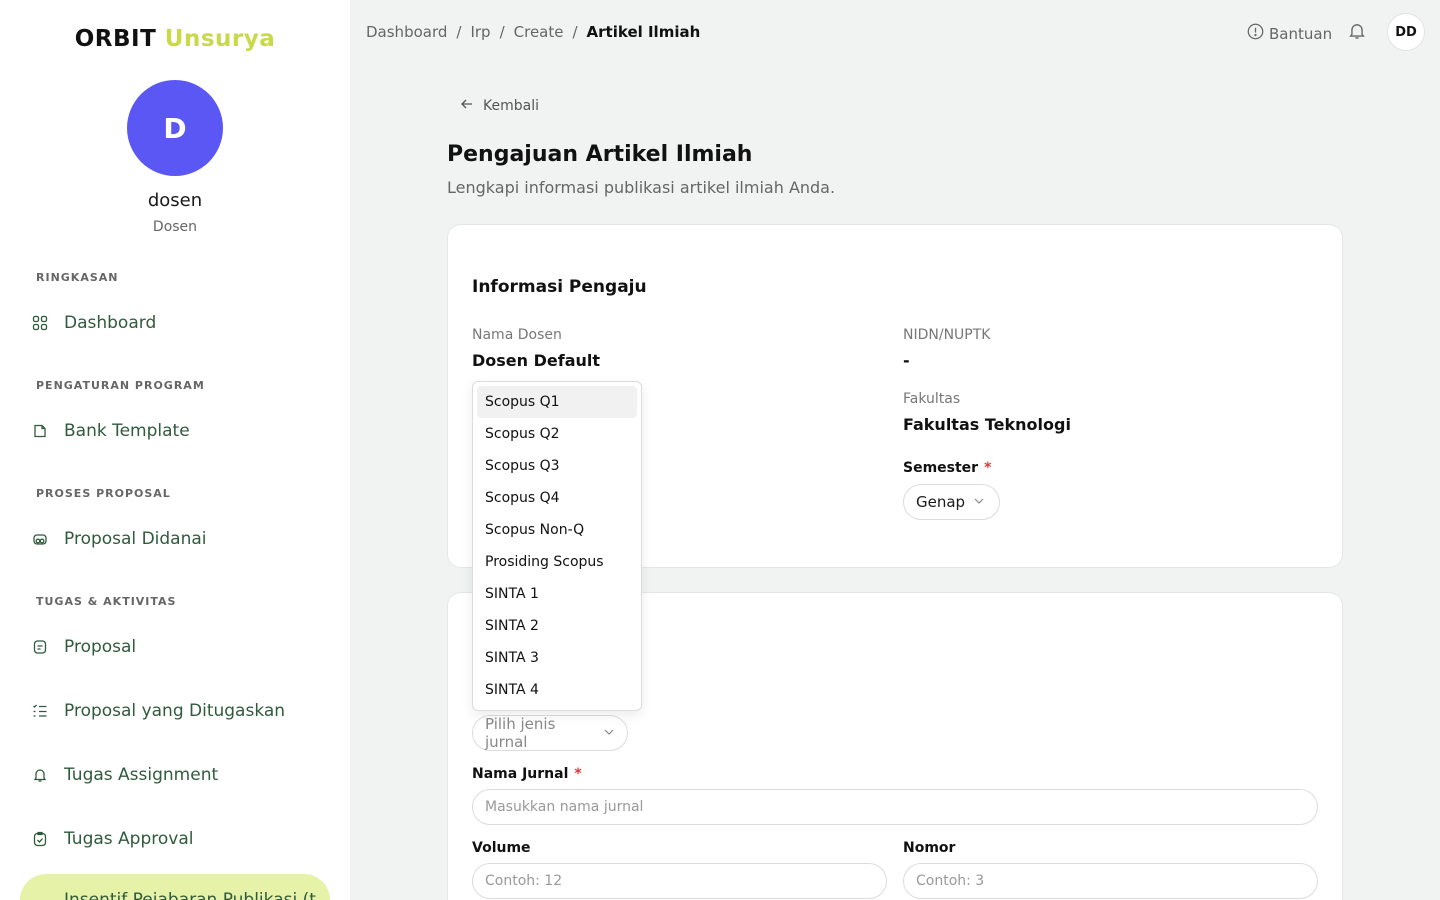  Describe the element at coordinates (135, 539) in the screenshot. I see `sidebar-item-label: Proposal Didanai` at that location.